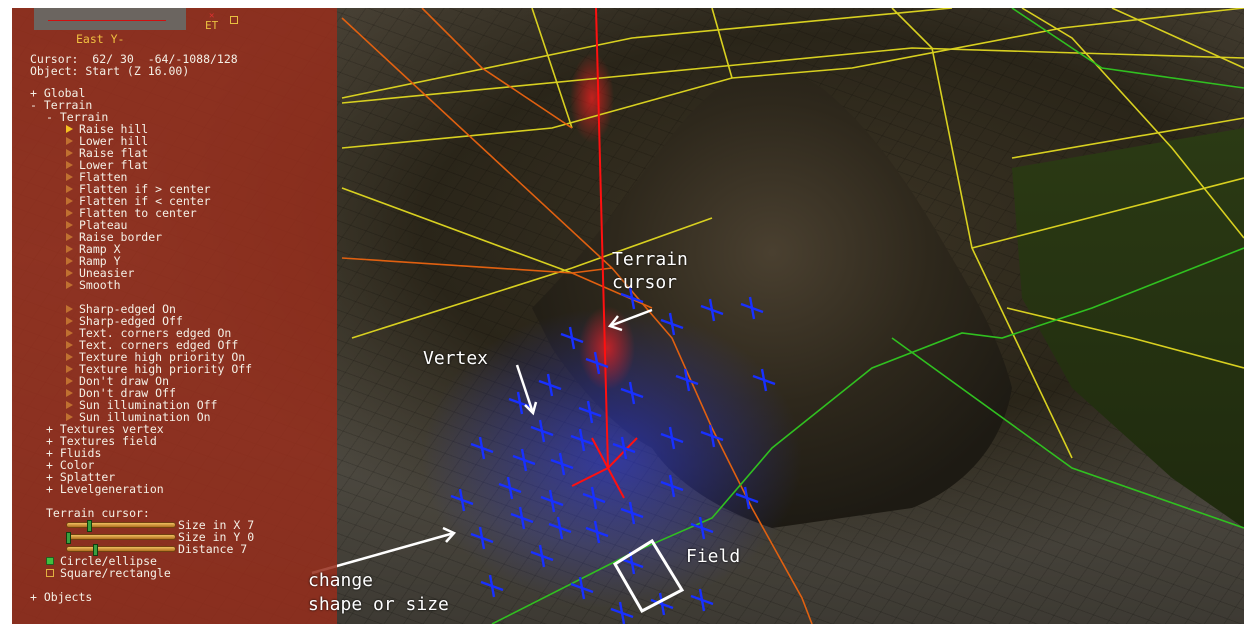  I want to click on et-label: ET, so click(212, 25).